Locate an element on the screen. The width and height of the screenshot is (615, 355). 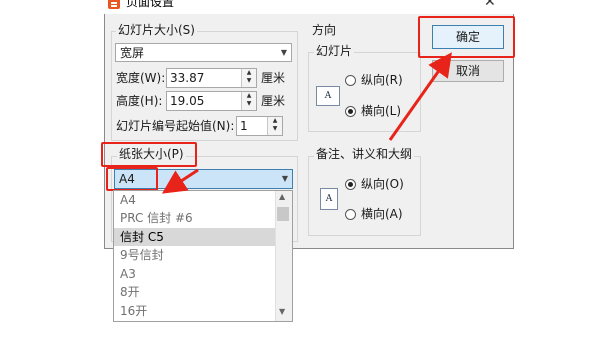
height-value: 19.05 is located at coordinates (187, 101).